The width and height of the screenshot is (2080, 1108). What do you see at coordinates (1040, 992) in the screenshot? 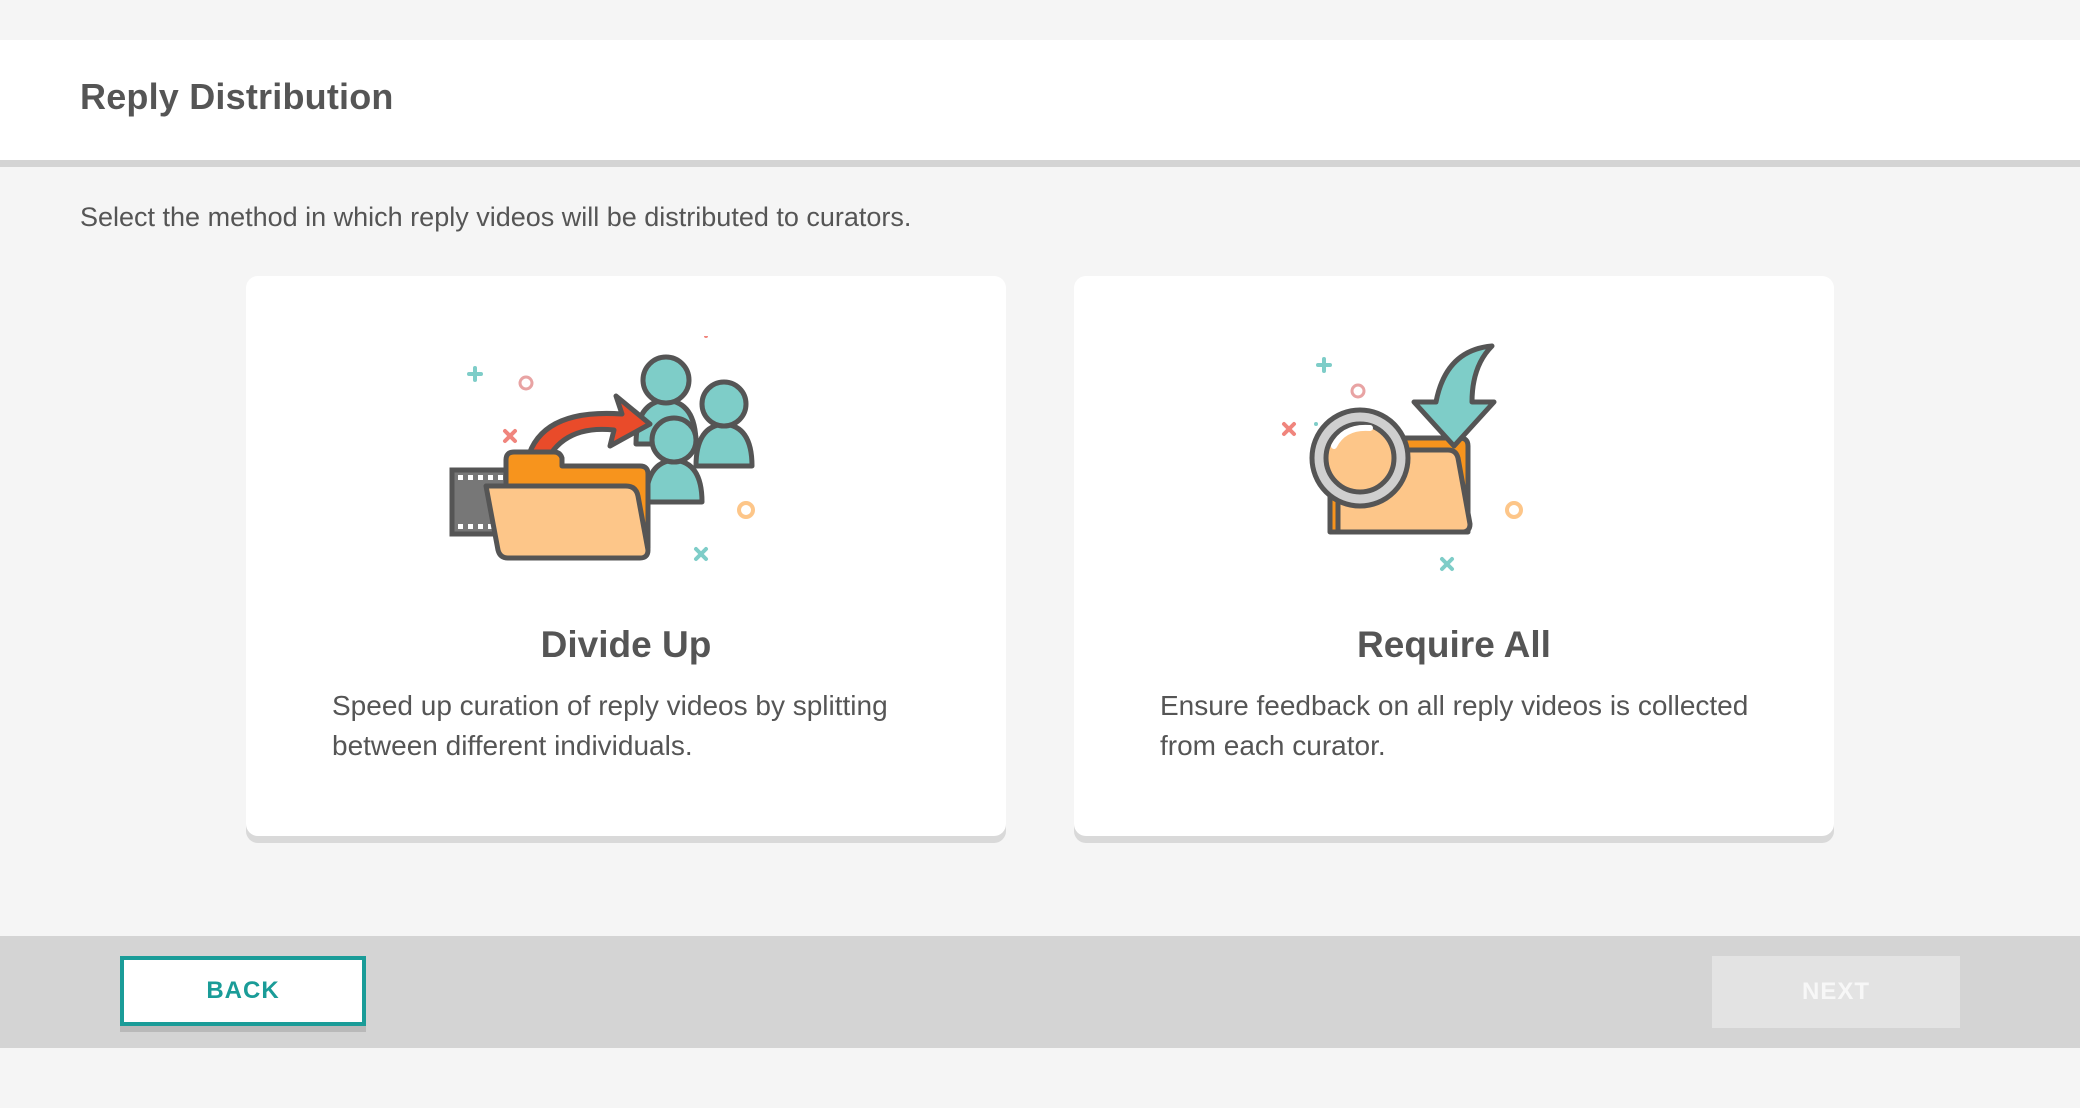
I see `footer-bar: BACK NEXT` at bounding box center [1040, 992].